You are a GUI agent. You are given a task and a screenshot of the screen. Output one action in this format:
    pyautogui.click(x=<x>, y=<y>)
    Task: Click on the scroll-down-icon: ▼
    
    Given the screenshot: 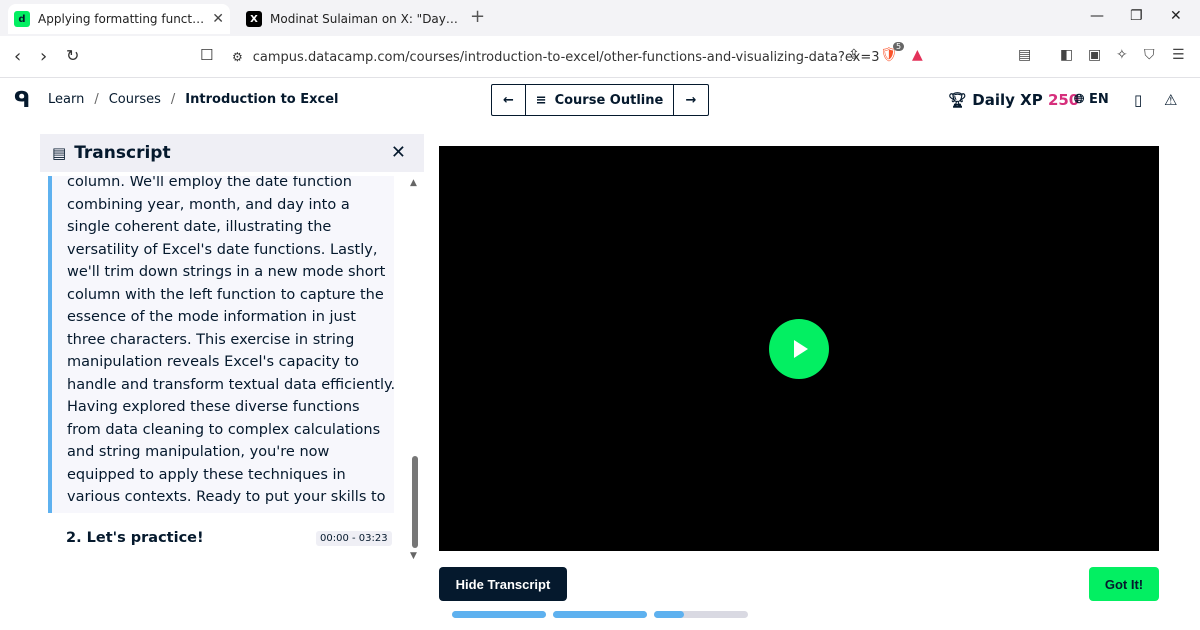 What is the action you would take?
    pyautogui.click(x=413, y=556)
    